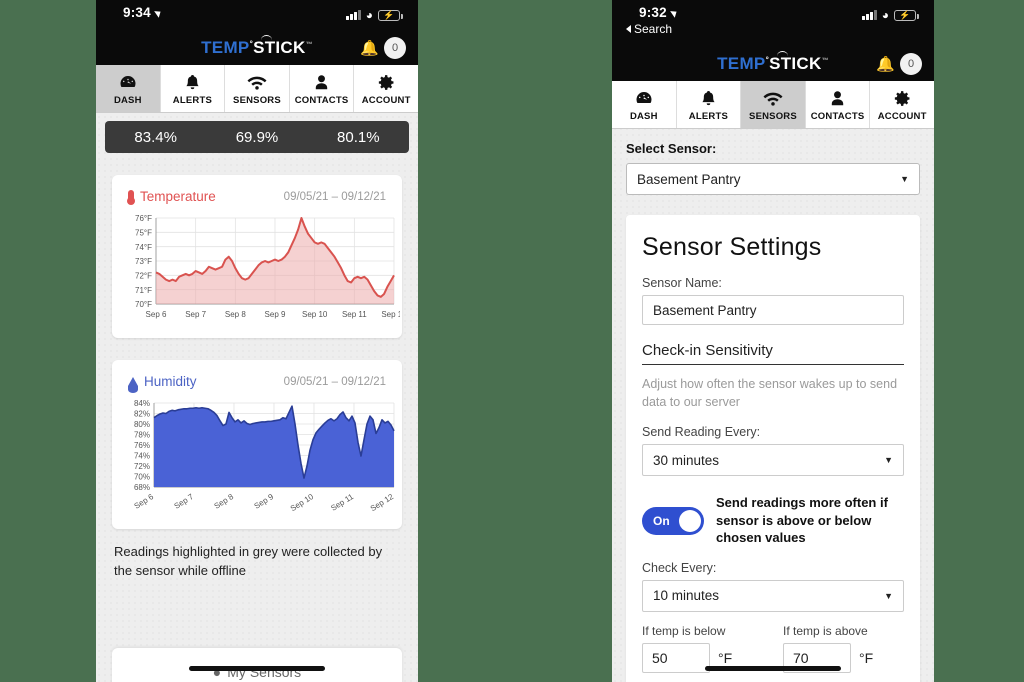 The width and height of the screenshot is (1024, 682). Describe the element at coordinates (257, 137) in the screenshot. I see `stat-summary-bar: 83.4% 69.9% 80.1%` at that location.